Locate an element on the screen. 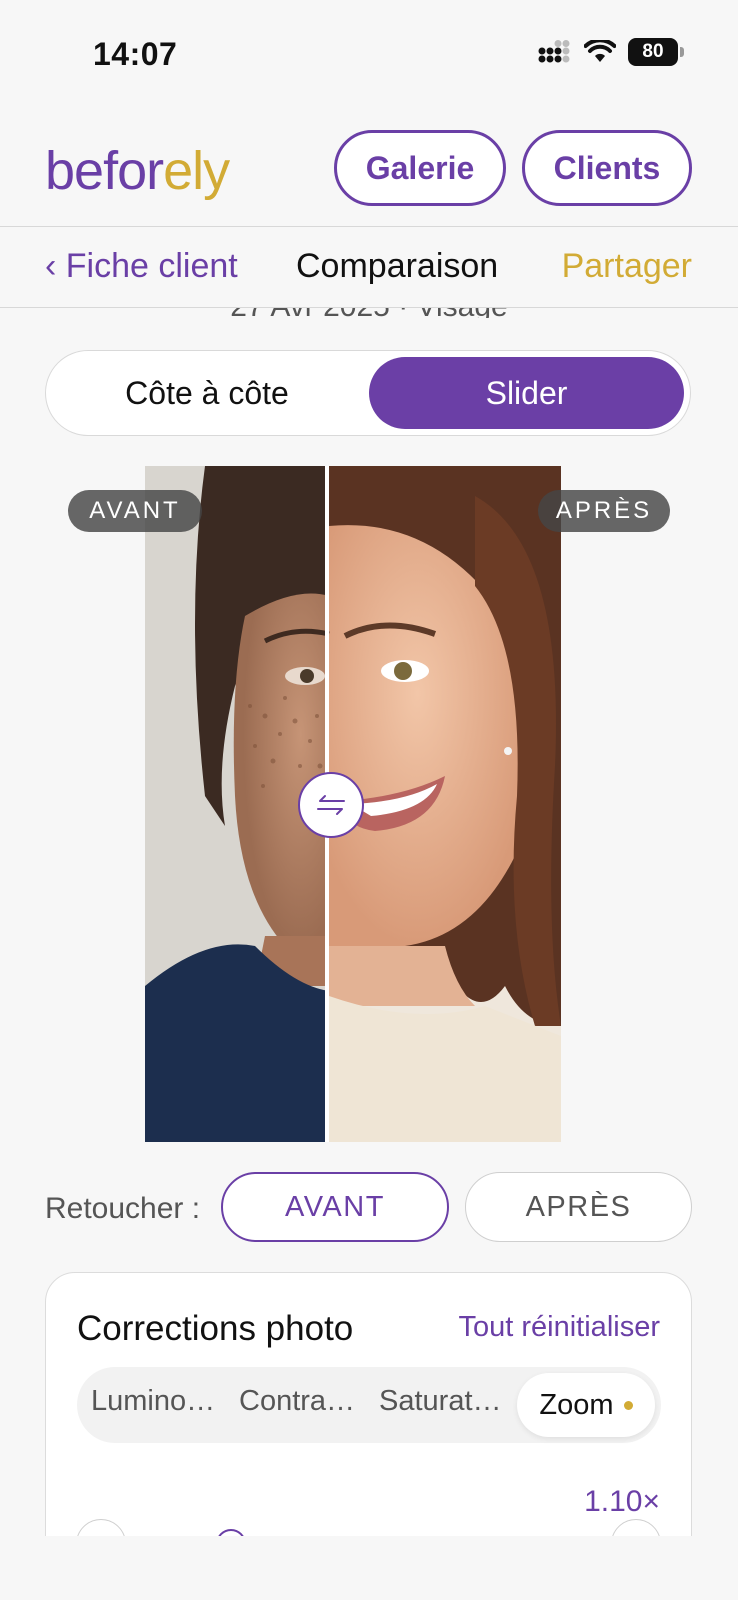 The width and height of the screenshot is (738, 1600). app-header: beforely Galerie Clients is located at coordinates (369, 168).